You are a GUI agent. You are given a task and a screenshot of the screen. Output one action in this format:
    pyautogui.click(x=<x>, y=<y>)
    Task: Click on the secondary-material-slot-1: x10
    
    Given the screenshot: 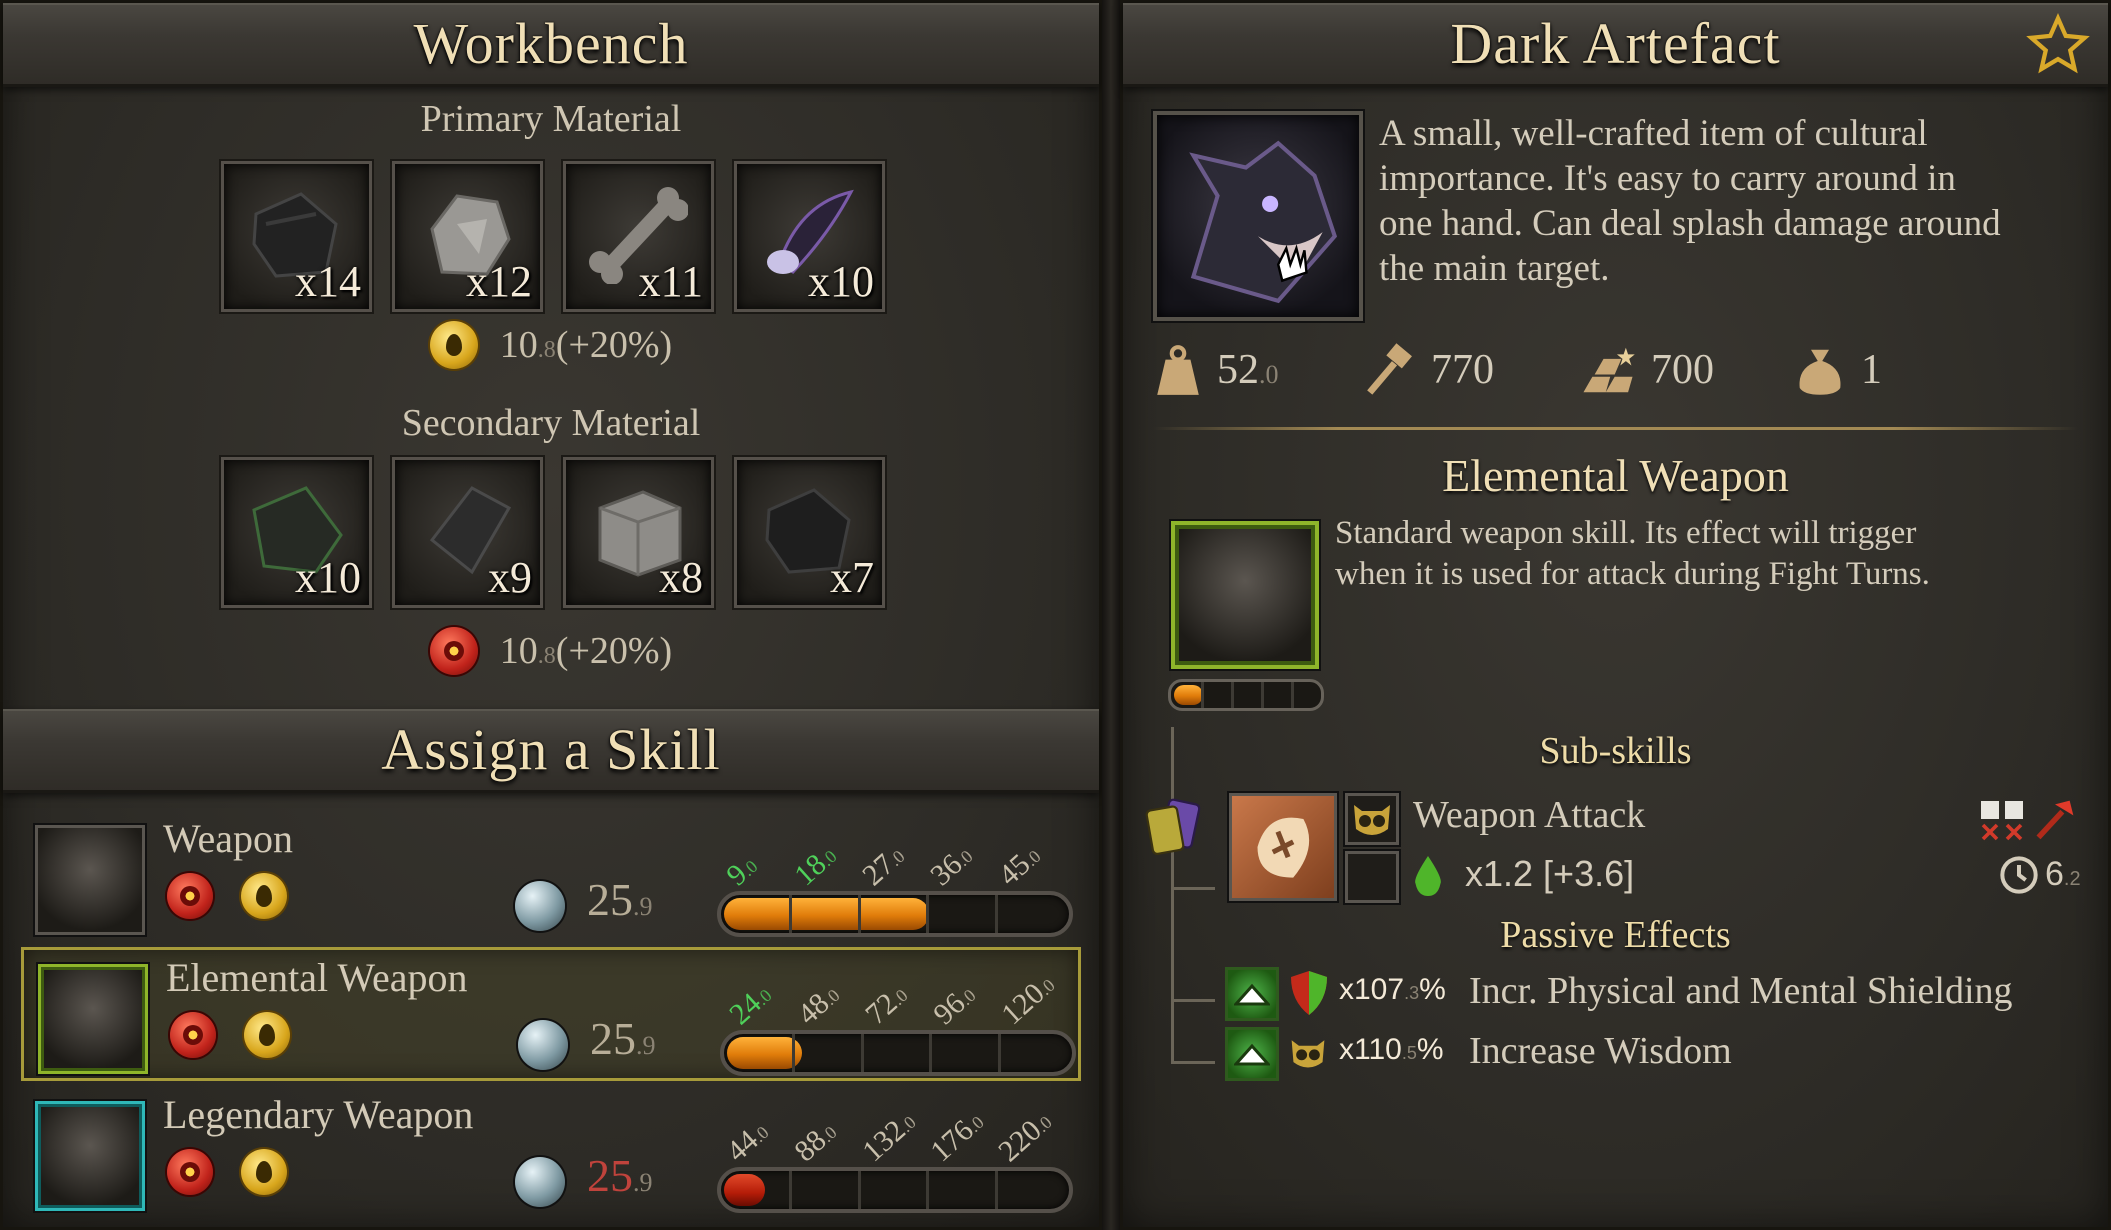 What is the action you would take?
    pyautogui.click(x=296, y=532)
    